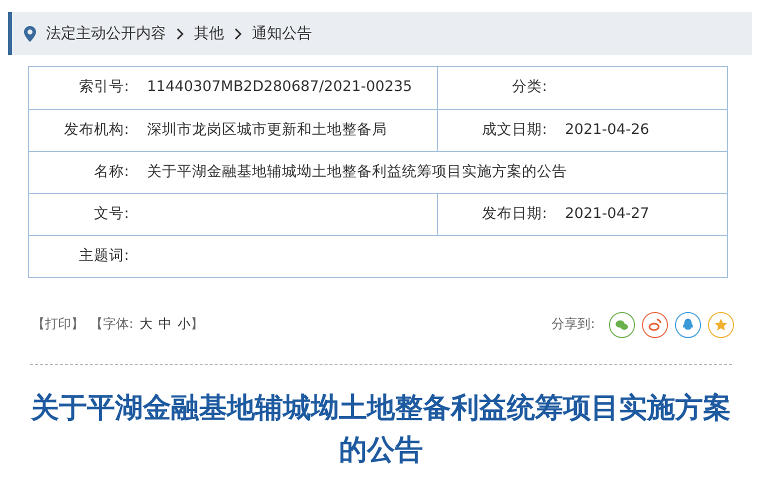 This screenshot has width=762, height=491. Describe the element at coordinates (514, 130) in the screenshot. I see `field-label: 成文日期:` at that location.